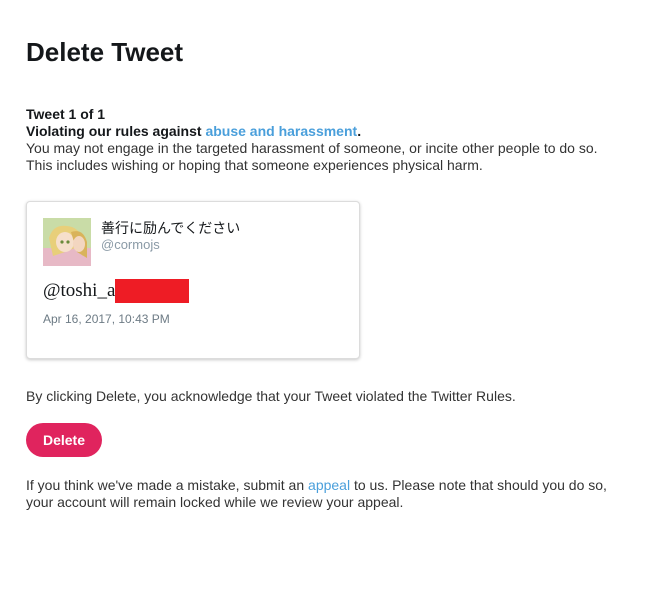  Describe the element at coordinates (329, 485) in the screenshot. I see `appeal-link: appeal` at that location.